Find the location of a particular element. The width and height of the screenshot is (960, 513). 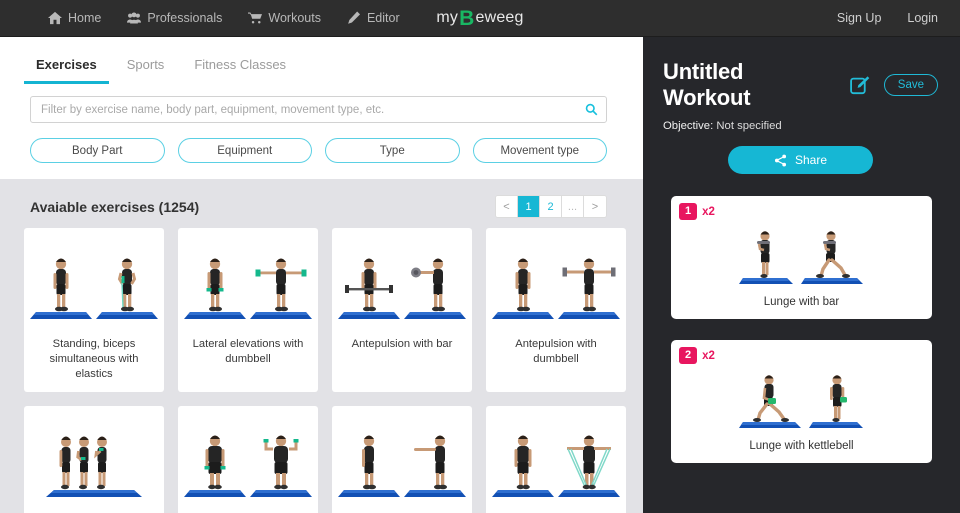

figure-lateral-dumbbell-b is located at coordinates (281, 288).